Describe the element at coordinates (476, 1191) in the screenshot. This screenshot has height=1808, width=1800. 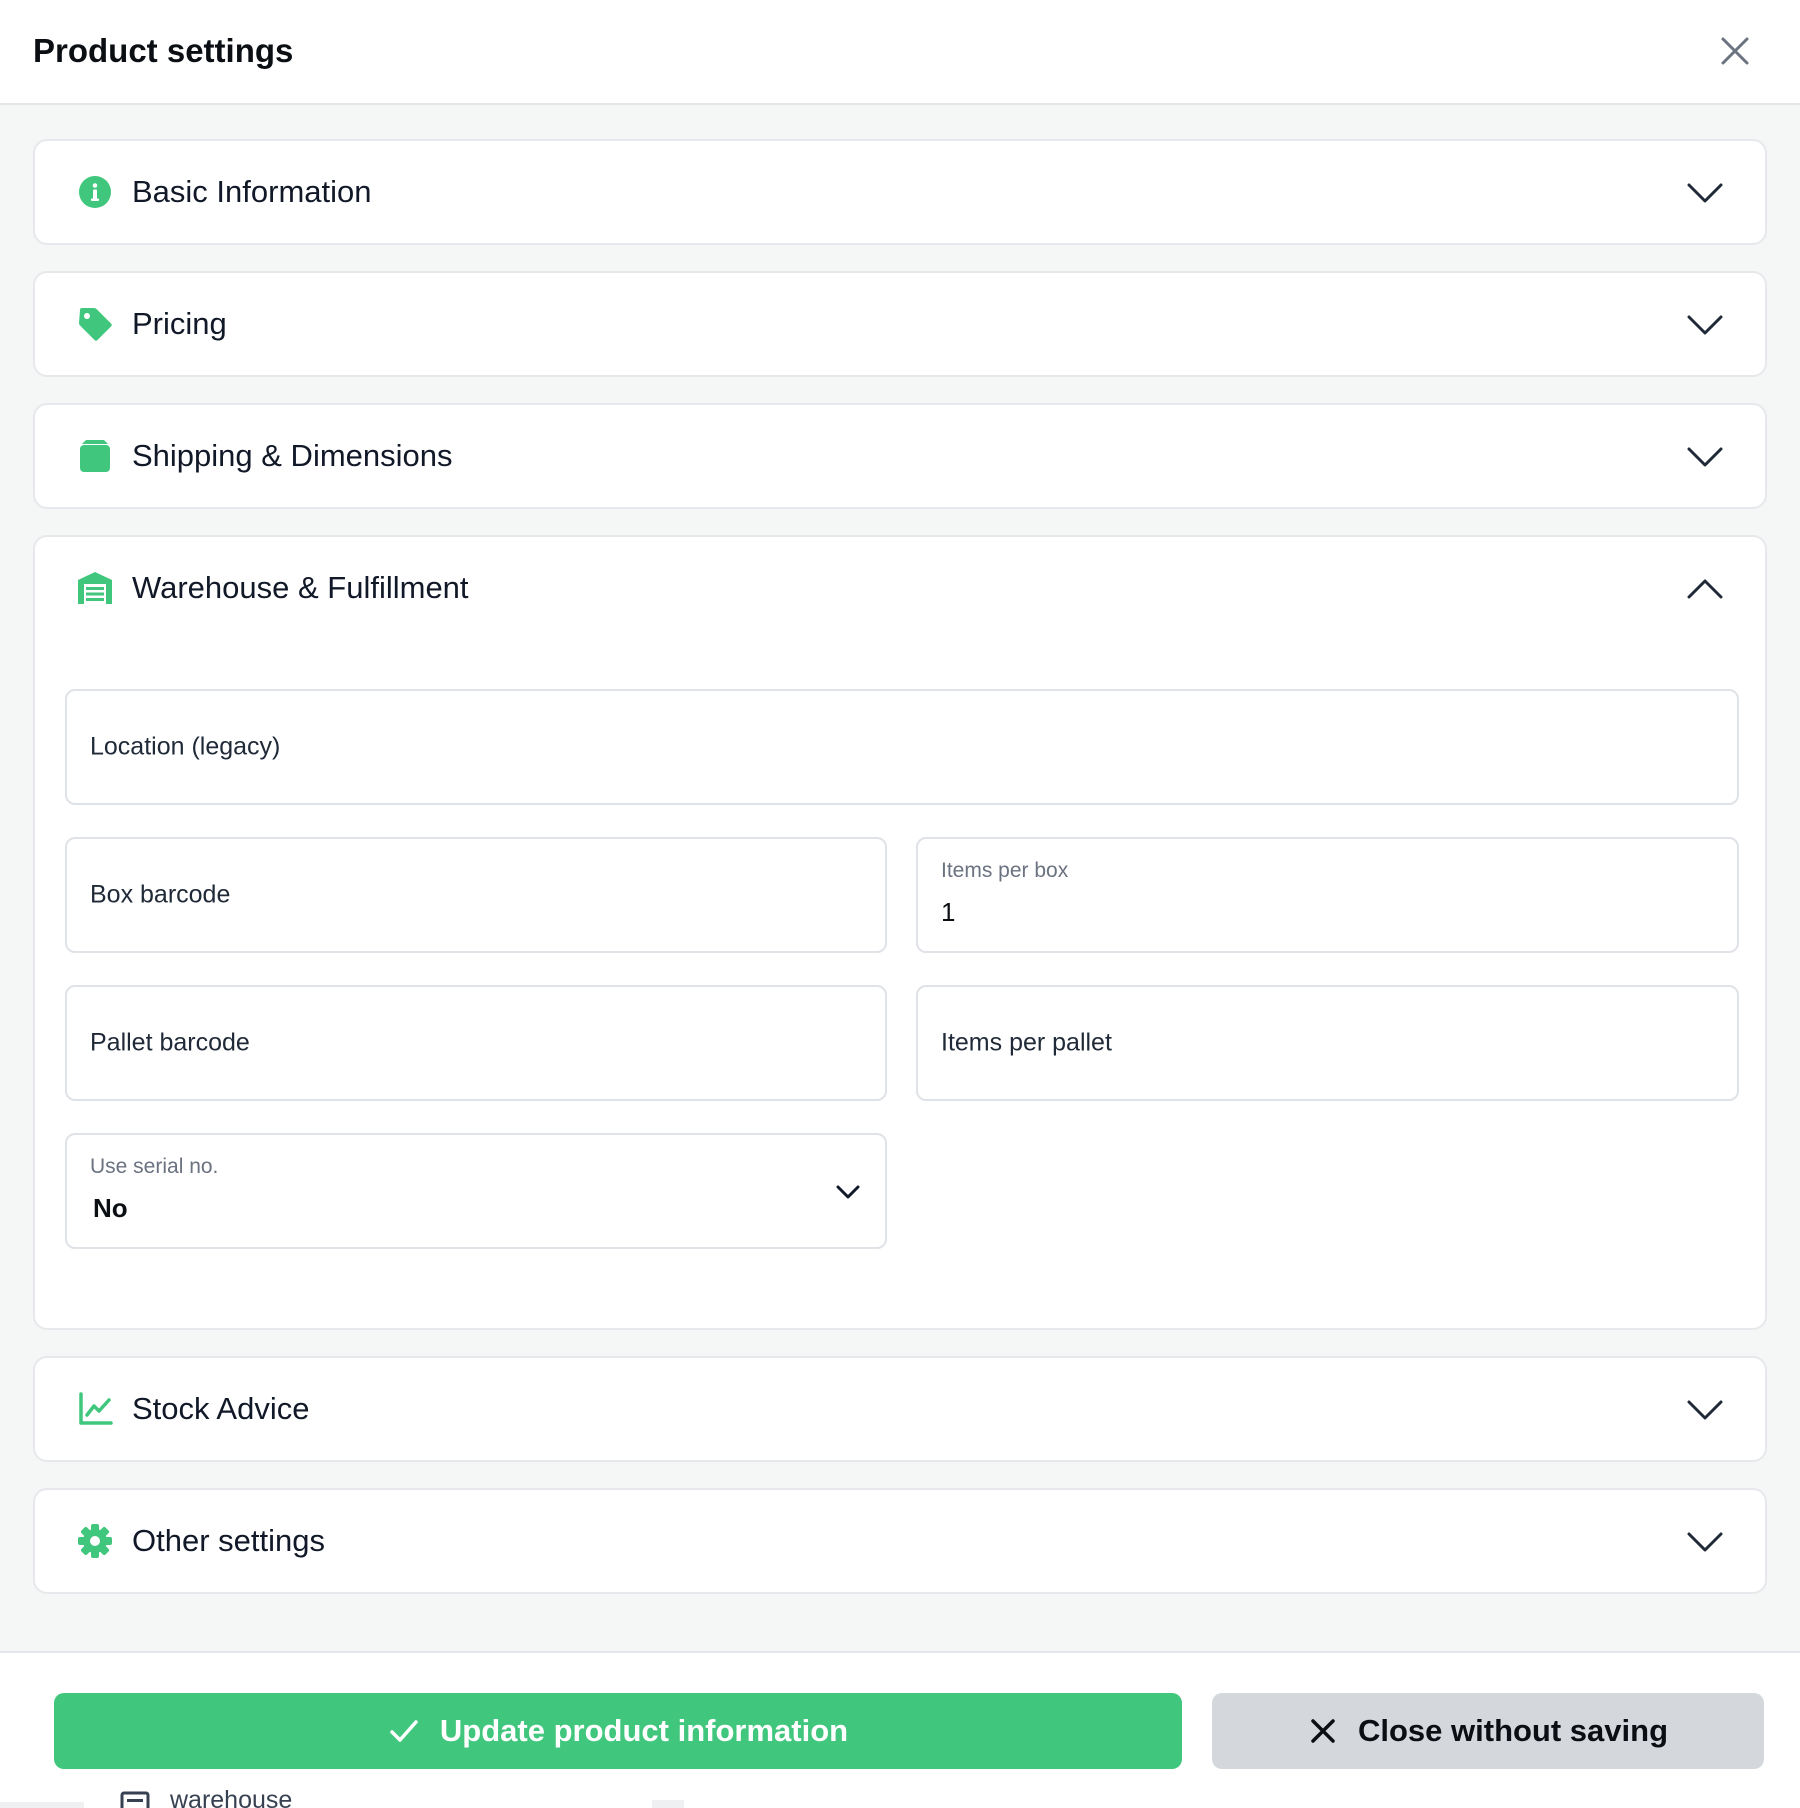
I see `use-serial-select: Use serial no. No` at that location.